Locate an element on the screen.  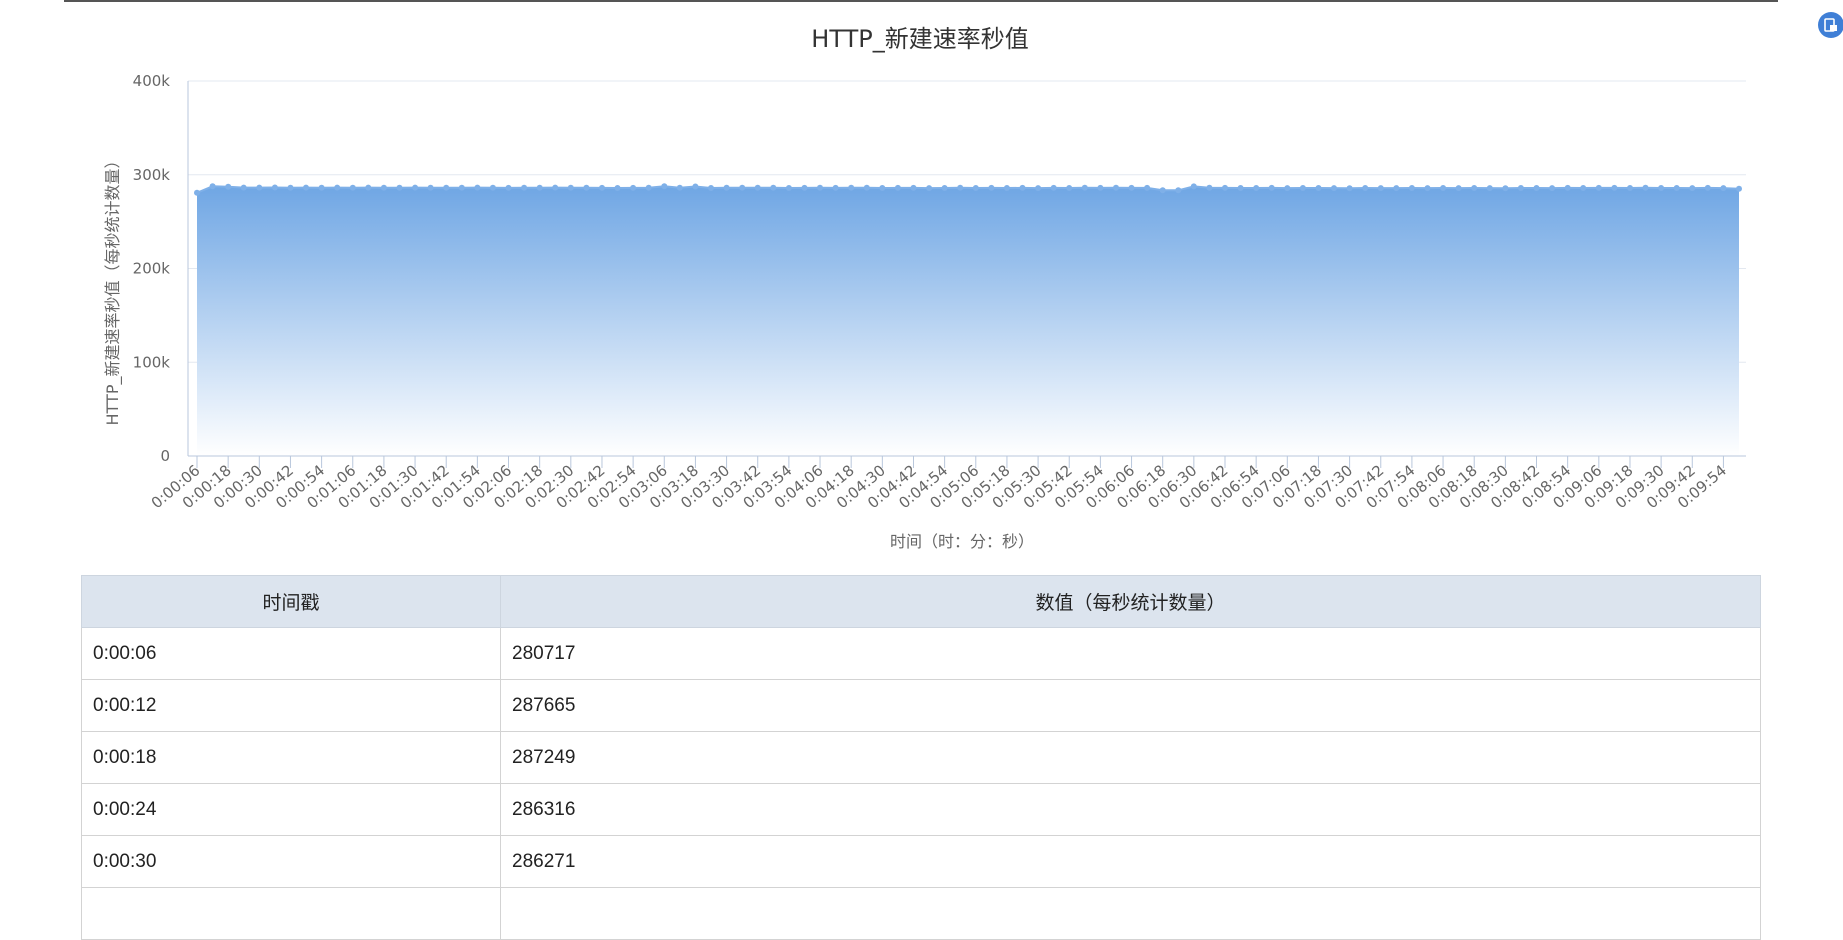
table-row: 0:00:30 286271 is located at coordinates (921, 861).